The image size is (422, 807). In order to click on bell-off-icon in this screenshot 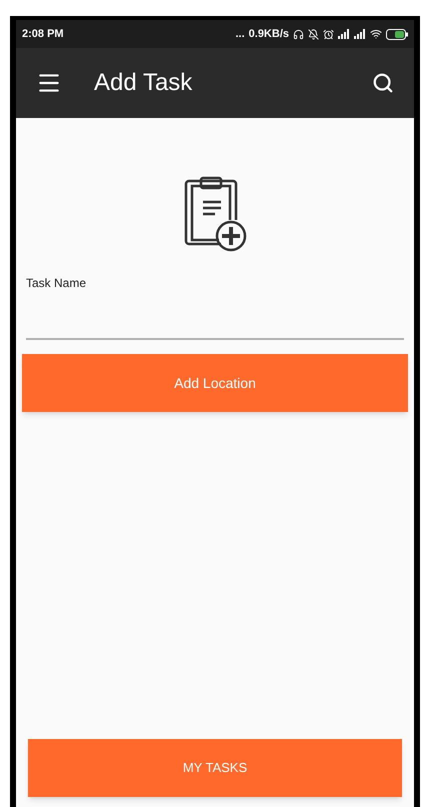, I will do `click(313, 34)`.